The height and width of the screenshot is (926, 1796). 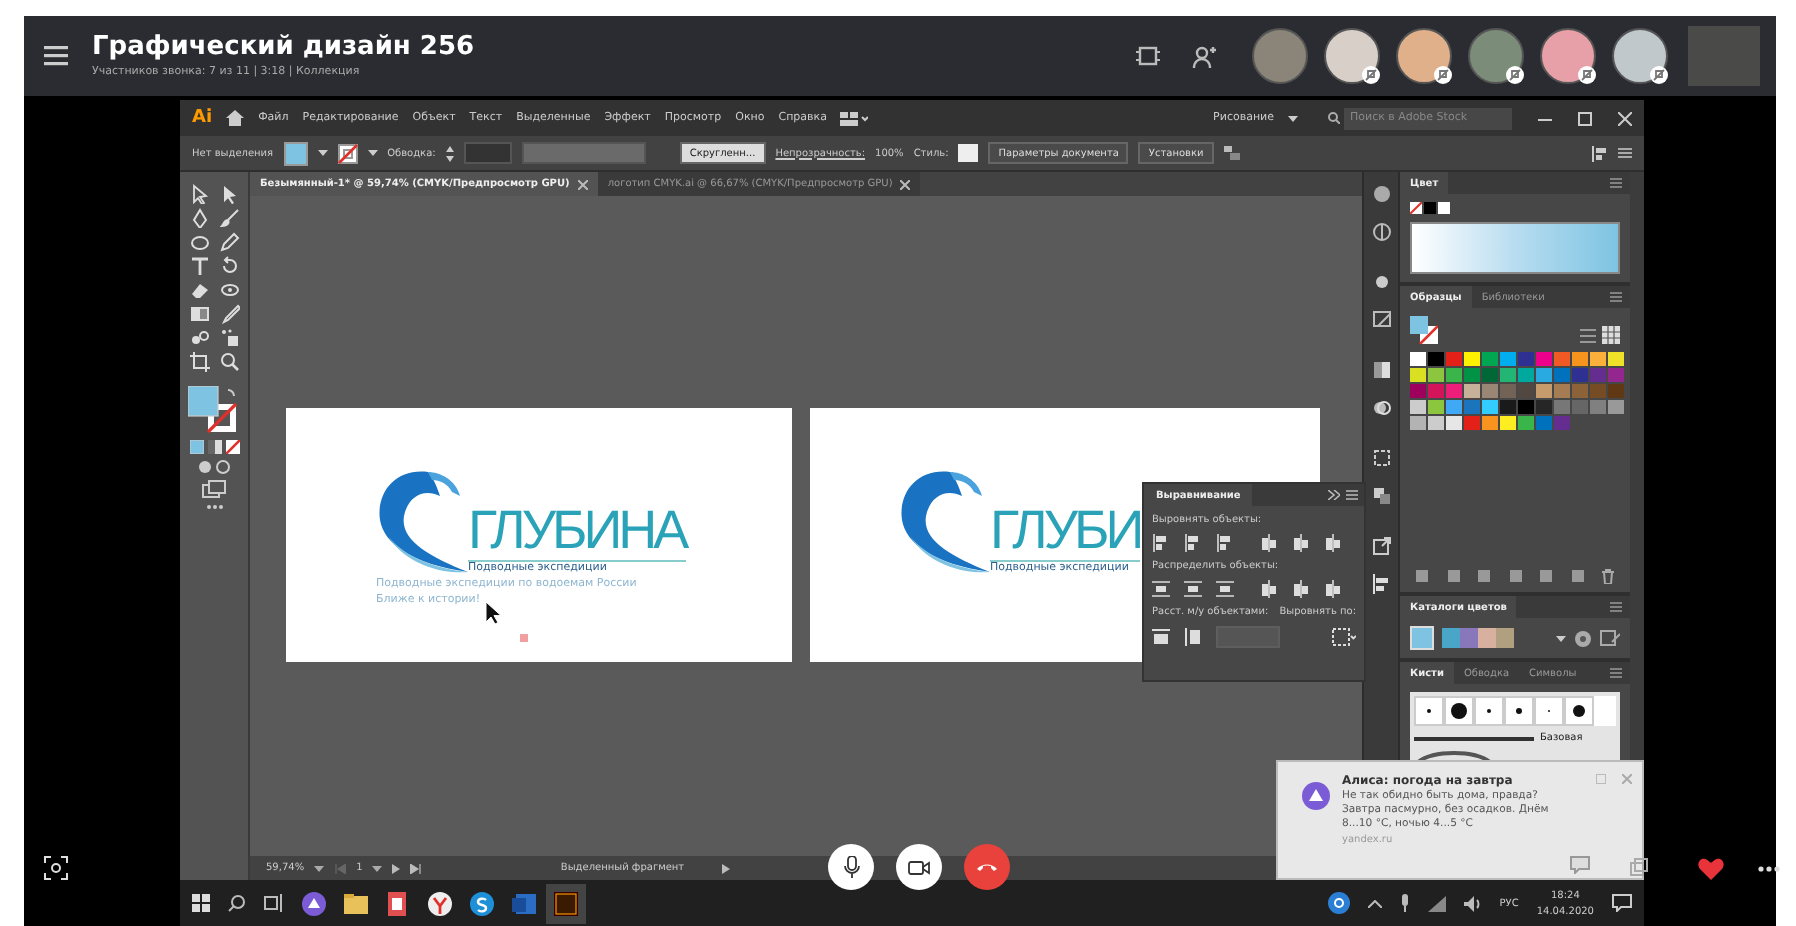 I want to click on app-logo: Ai, so click(x=202, y=118).